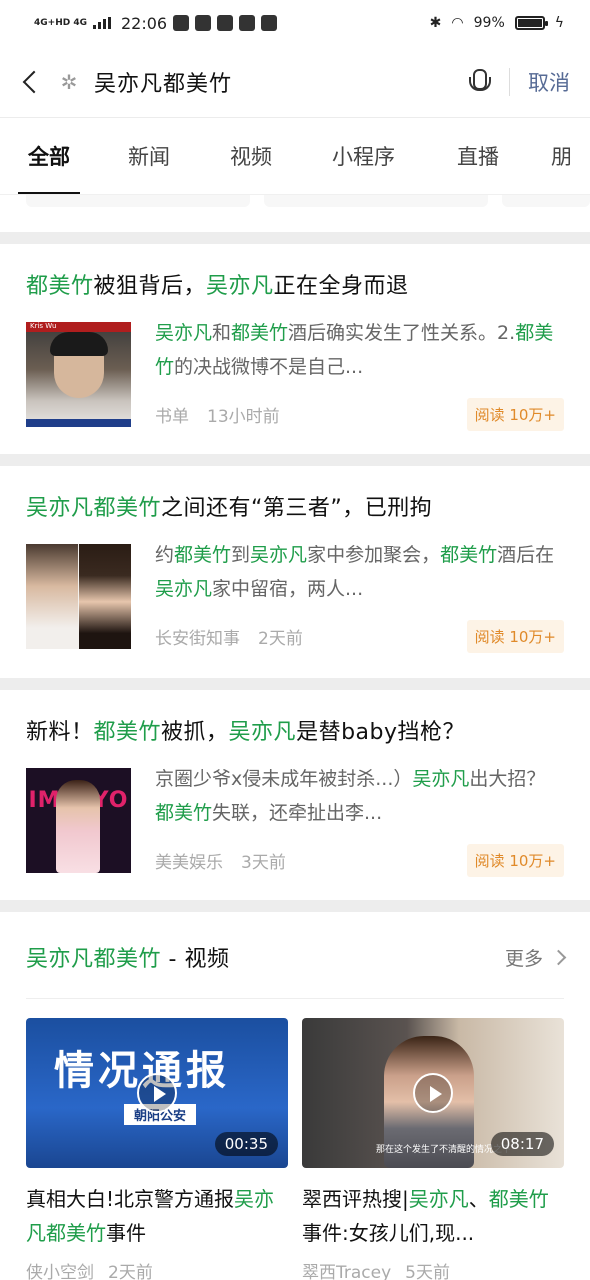  I want to click on thumbnail-hair, so click(79, 344).